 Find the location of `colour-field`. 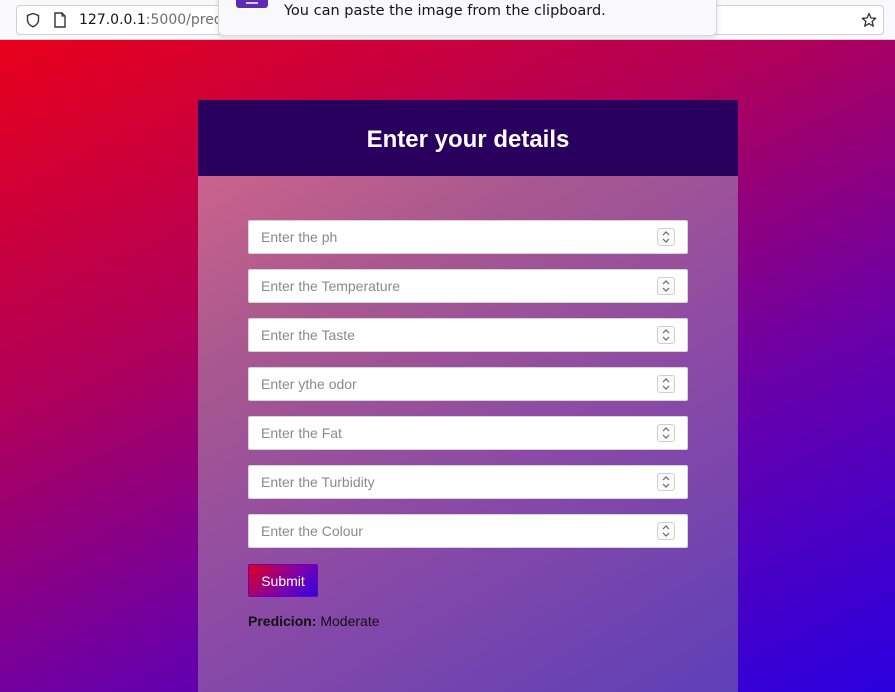

colour-field is located at coordinates (468, 531).